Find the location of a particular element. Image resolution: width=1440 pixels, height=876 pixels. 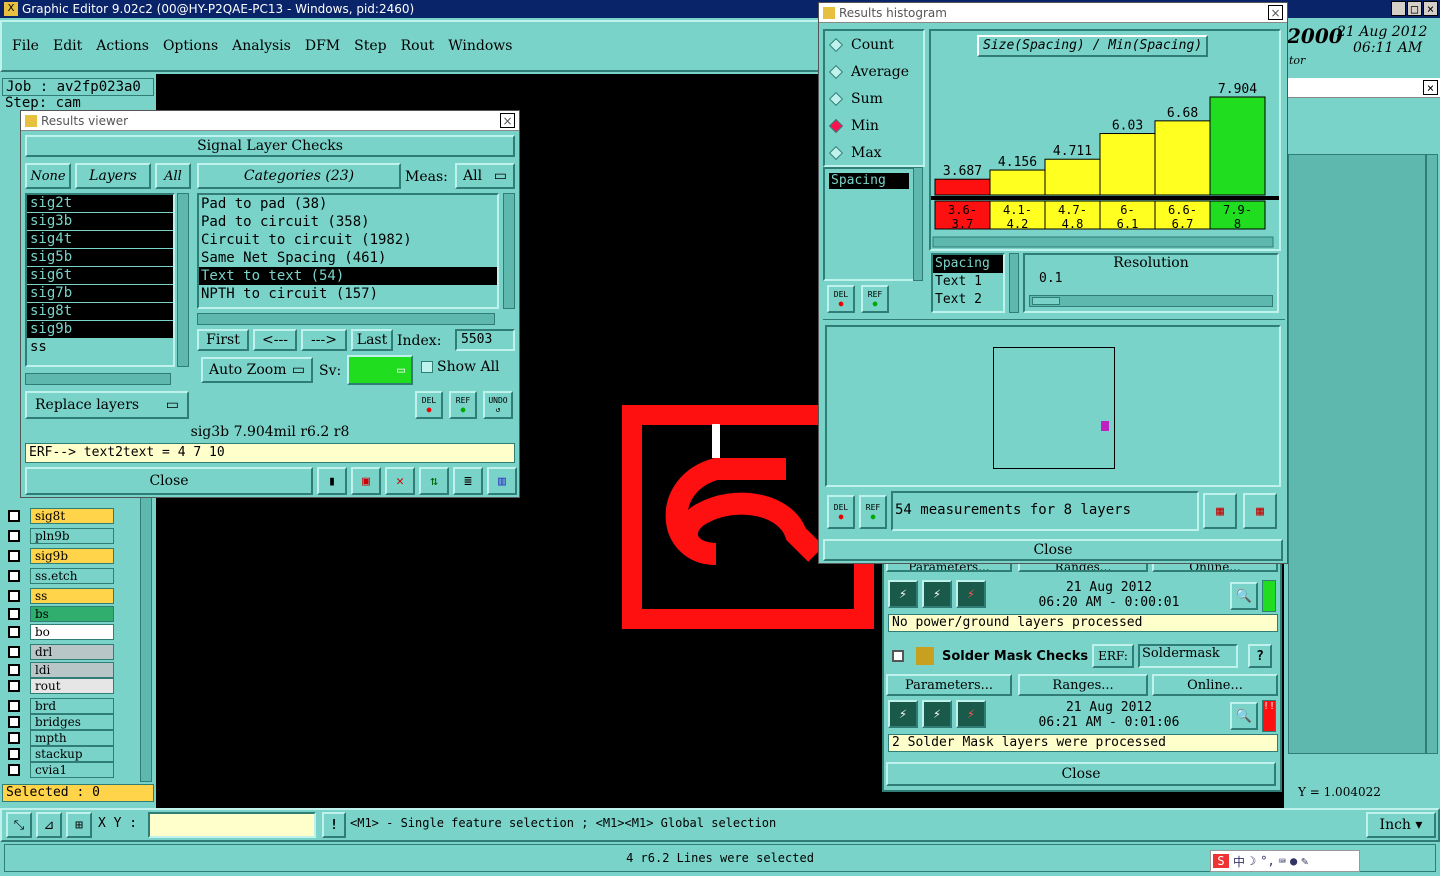

histogram-icon: ▥ is located at coordinates (502, 481).